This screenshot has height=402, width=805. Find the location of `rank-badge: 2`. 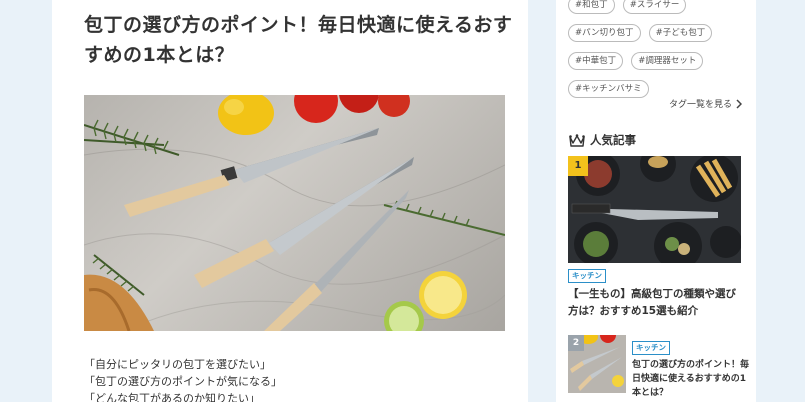

rank-badge: 2 is located at coordinates (576, 343).